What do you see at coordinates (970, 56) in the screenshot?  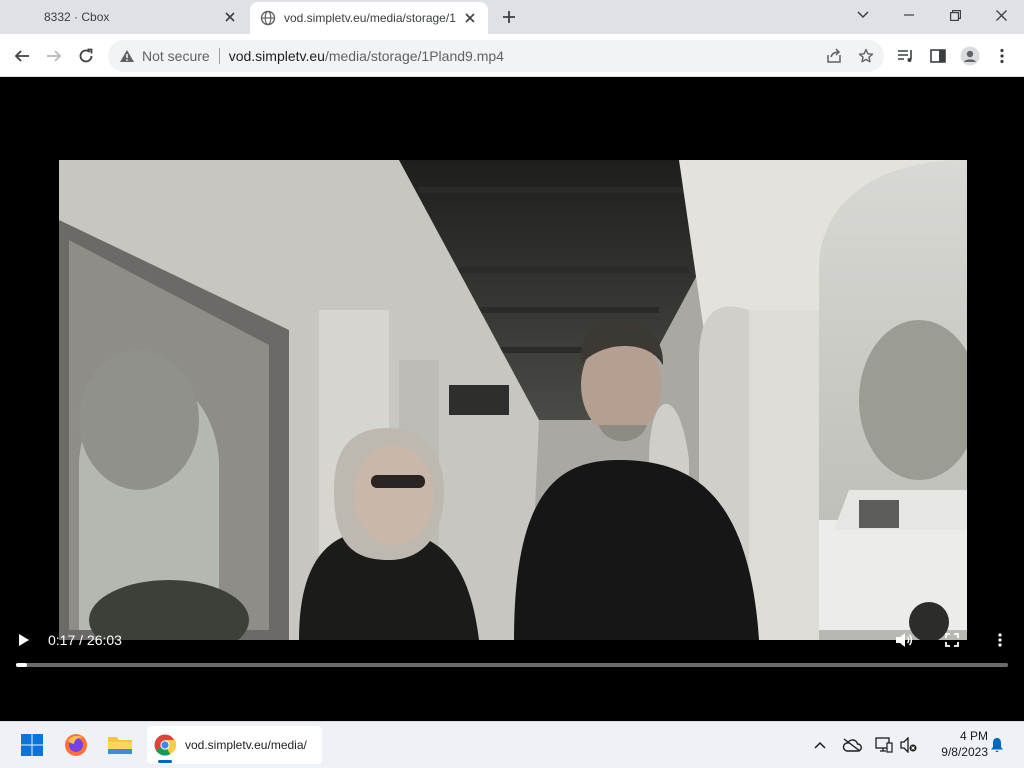 I see `profile-avatar-icon` at bounding box center [970, 56].